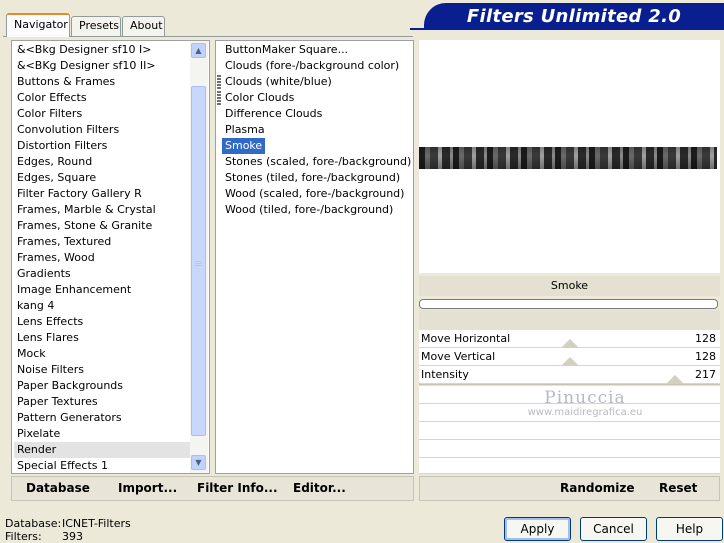 The height and width of the screenshot is (543, 724). What do you see at coordinates (613, 529) in the screenshot?
I see `cancel-button: Cancel` at bounding box center [613, 529].